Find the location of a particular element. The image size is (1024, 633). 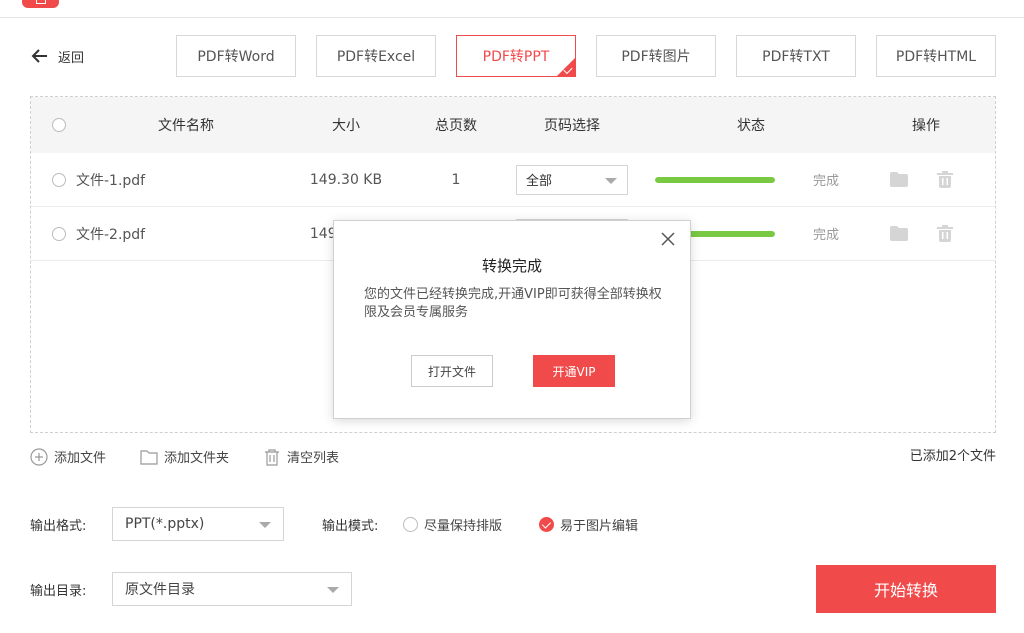

trash-outline-icon is located at coordinates (272, 457).